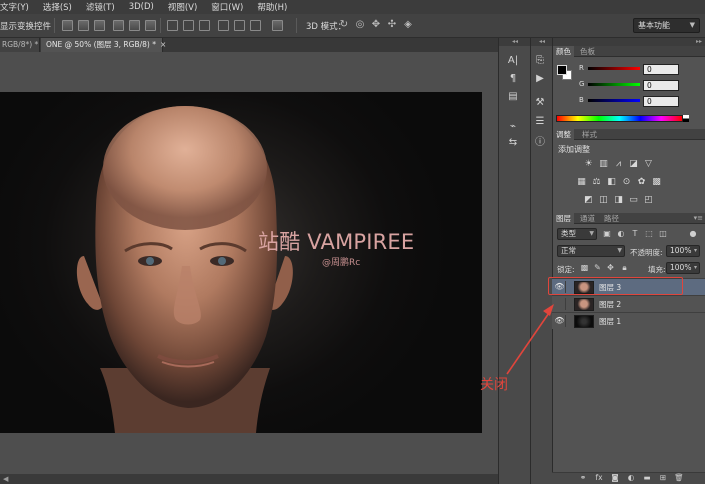 The image size is (705, 484). I want to click on paragraph-panel-icon: ¶, so click(513, 79).